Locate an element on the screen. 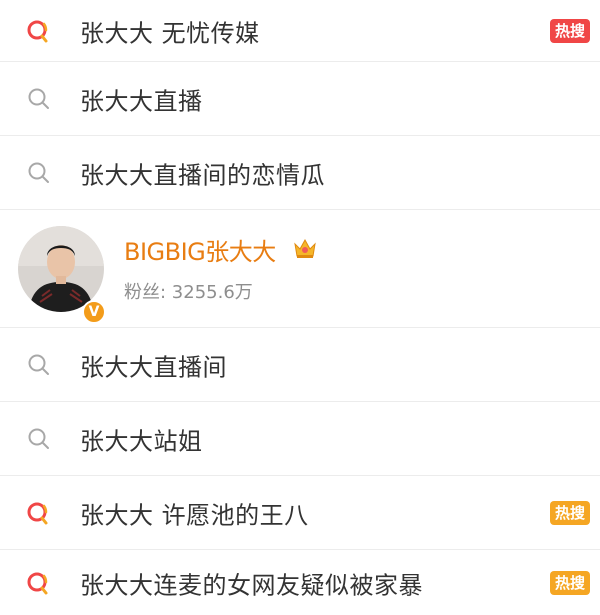 Image resolution: width=600 pixels, height=615 pixels. suggestion-text: 张大大直播间的恋情瓜 is located at coordinates (202, 175).